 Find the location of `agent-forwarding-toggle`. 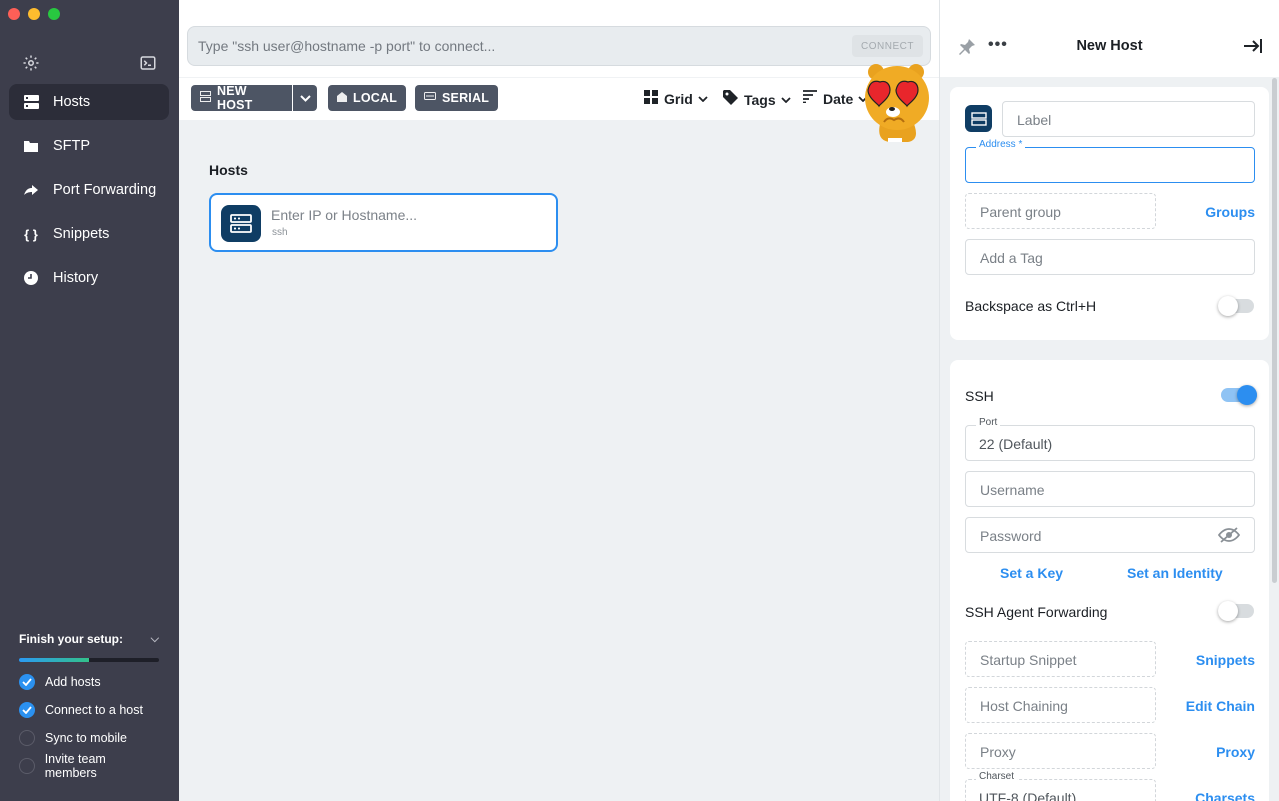

agent-forwarding-toggle is located at coordinates (1236, 611).